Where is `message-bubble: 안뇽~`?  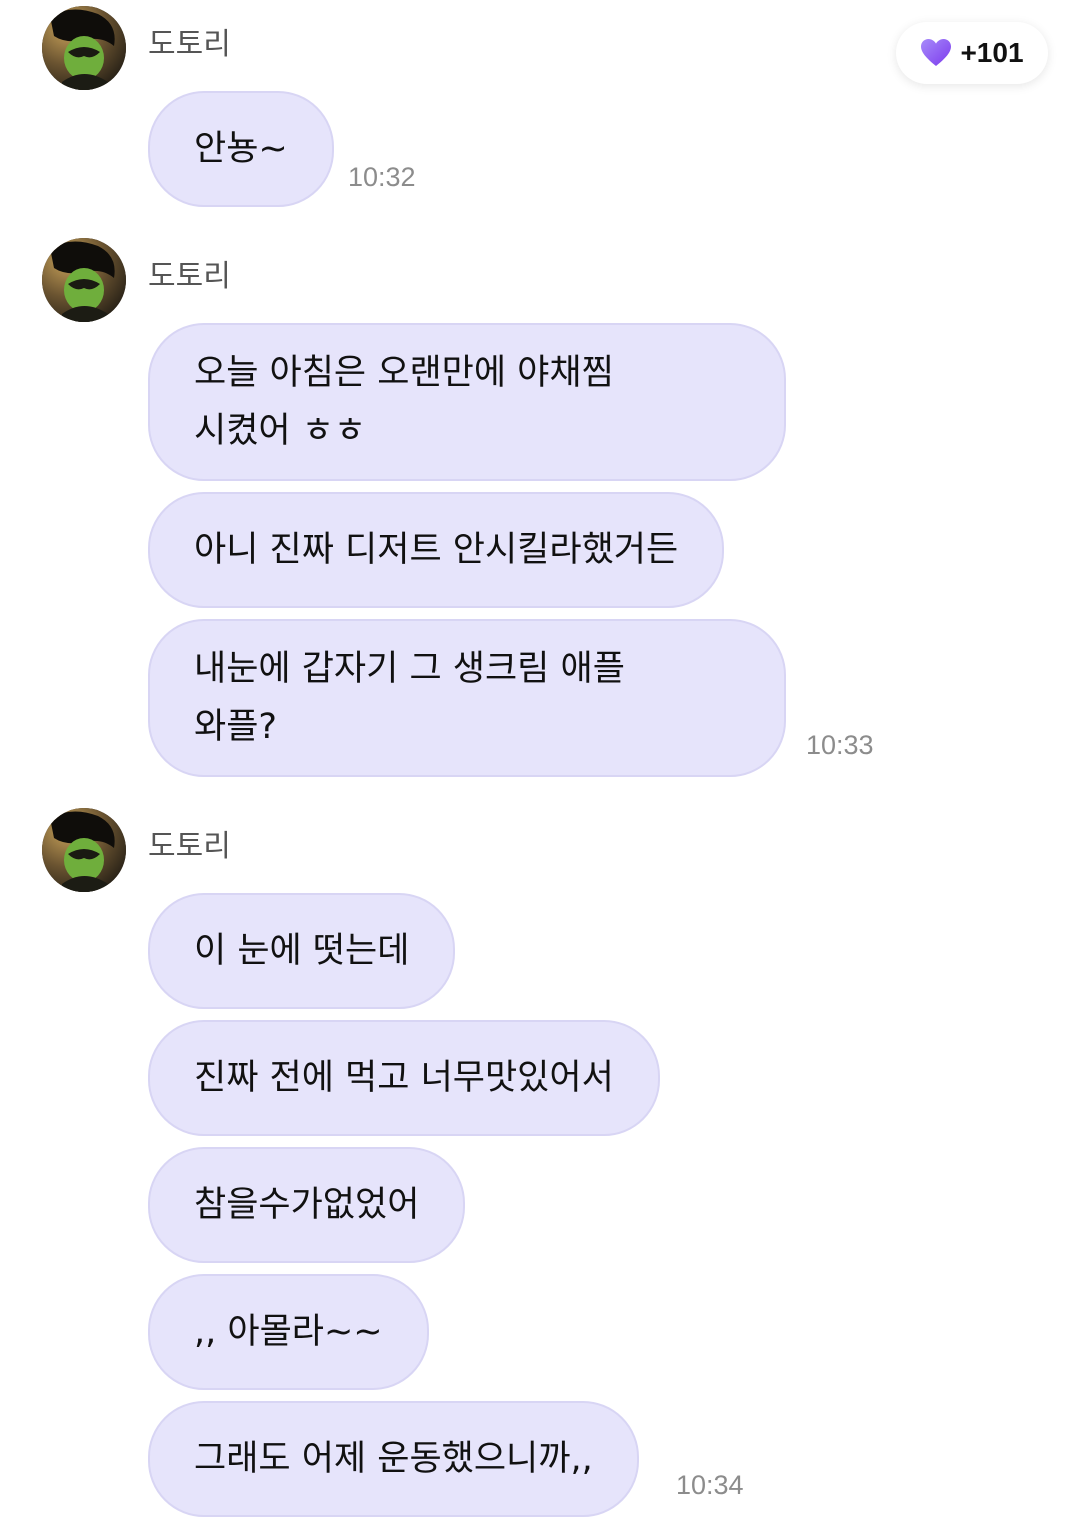 message-bubble: 안뇽~ is located at coordinates (241, 149).